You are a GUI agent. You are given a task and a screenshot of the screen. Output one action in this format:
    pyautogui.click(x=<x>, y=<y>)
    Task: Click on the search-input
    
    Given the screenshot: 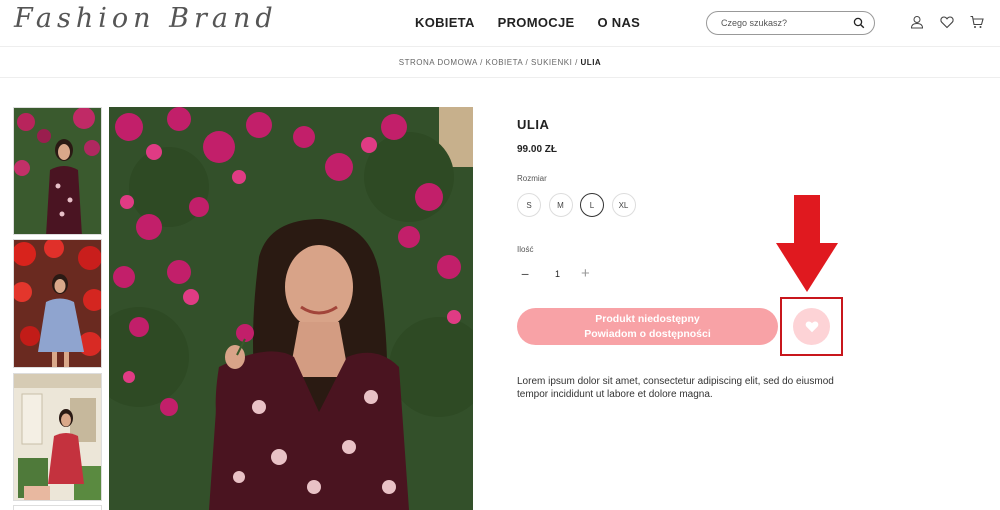 What is the action you would take?
    pyautogui.click(x=786, y=23)
    